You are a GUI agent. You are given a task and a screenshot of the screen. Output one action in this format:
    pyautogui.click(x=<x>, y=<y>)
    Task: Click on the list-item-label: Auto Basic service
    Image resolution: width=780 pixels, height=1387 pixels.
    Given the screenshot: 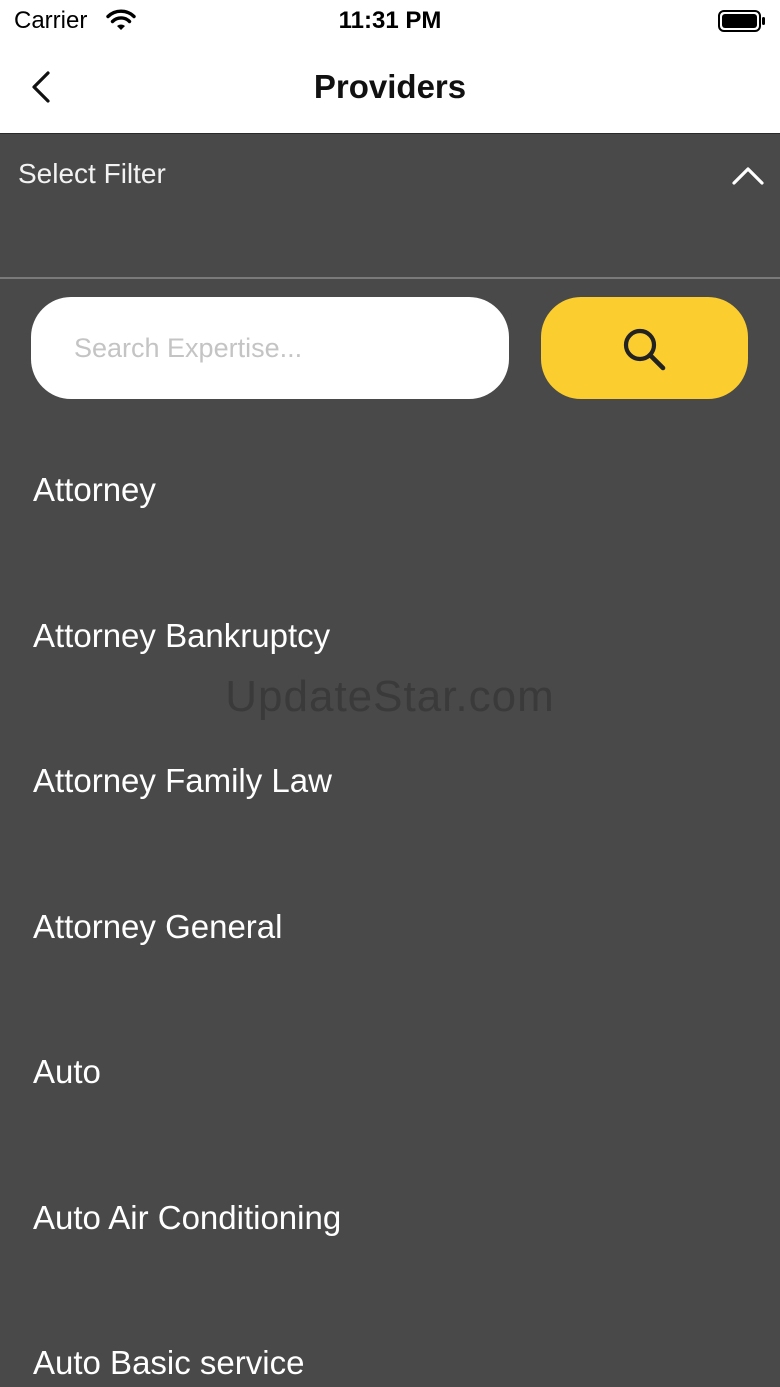 What is the action you would take?
    pyautogui.click(x=169, y=1362)
    